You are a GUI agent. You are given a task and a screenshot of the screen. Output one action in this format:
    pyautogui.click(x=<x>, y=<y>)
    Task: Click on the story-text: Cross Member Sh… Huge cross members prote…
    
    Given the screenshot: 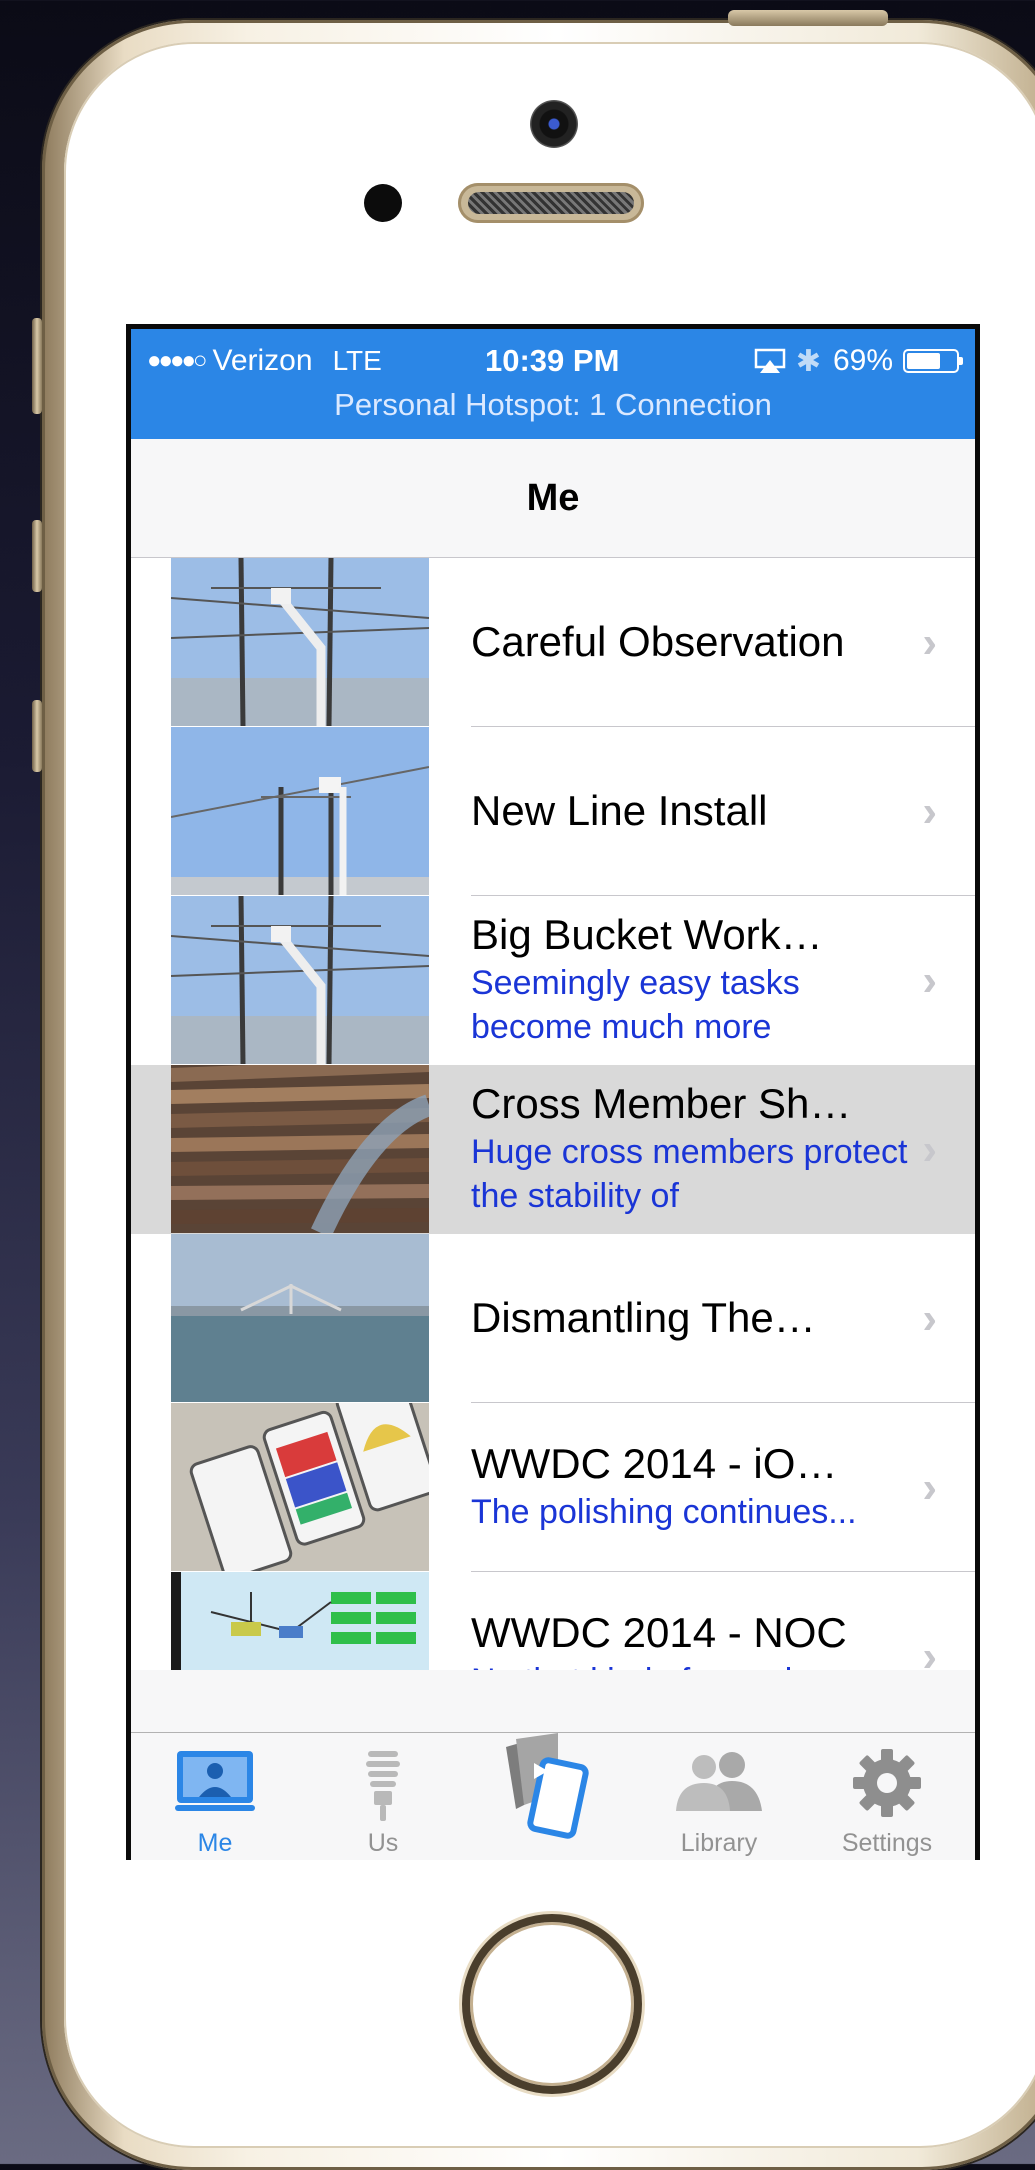 What is the action you would take?
    pyautogui.click(x=693, y=1149)
    